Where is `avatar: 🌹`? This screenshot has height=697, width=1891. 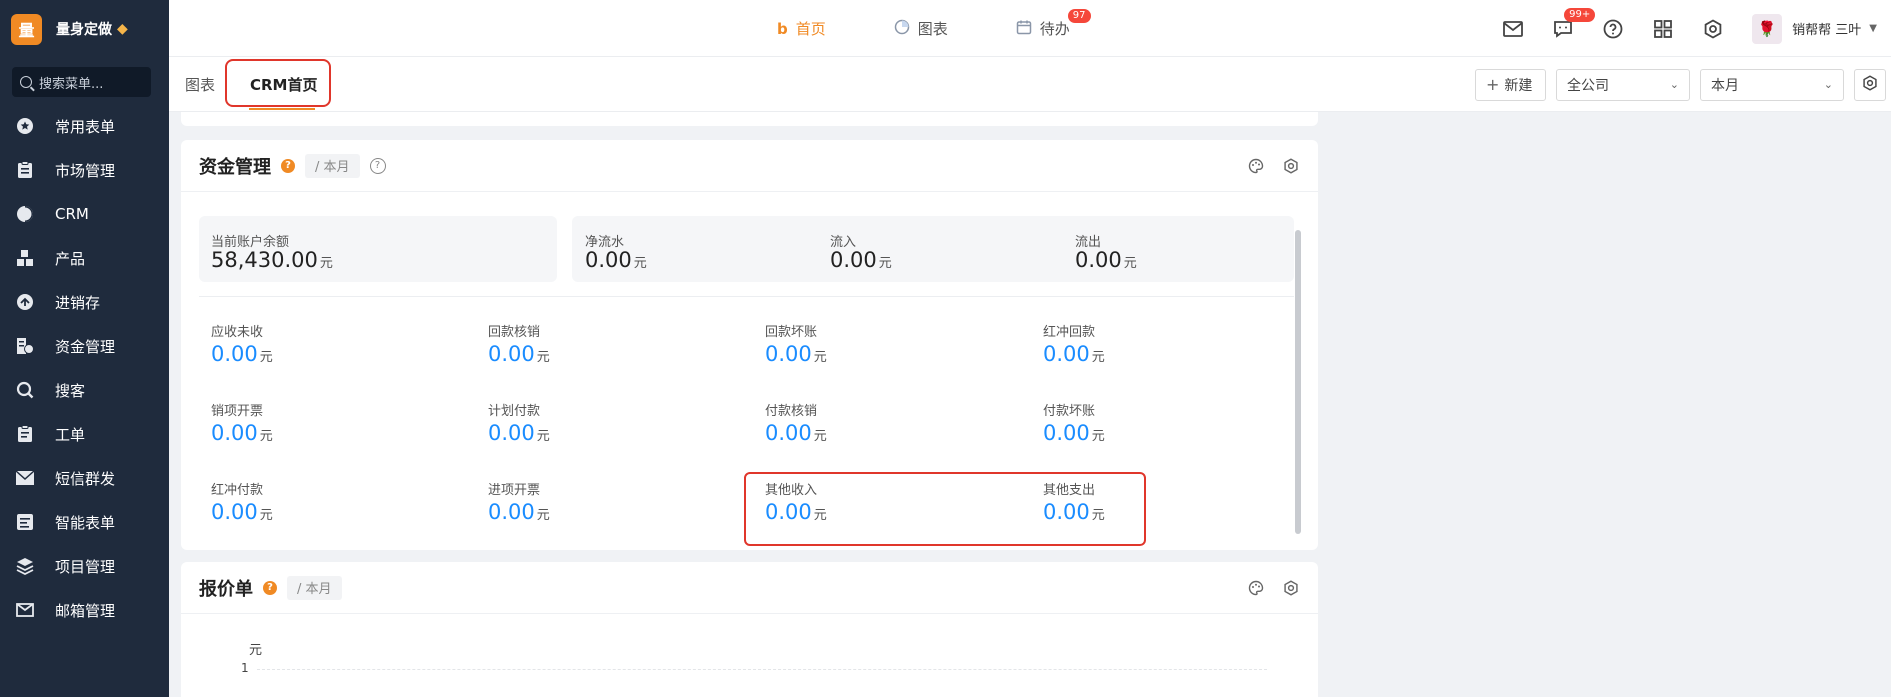
avatar: 🌹 is located at coordinates (1767, 28).